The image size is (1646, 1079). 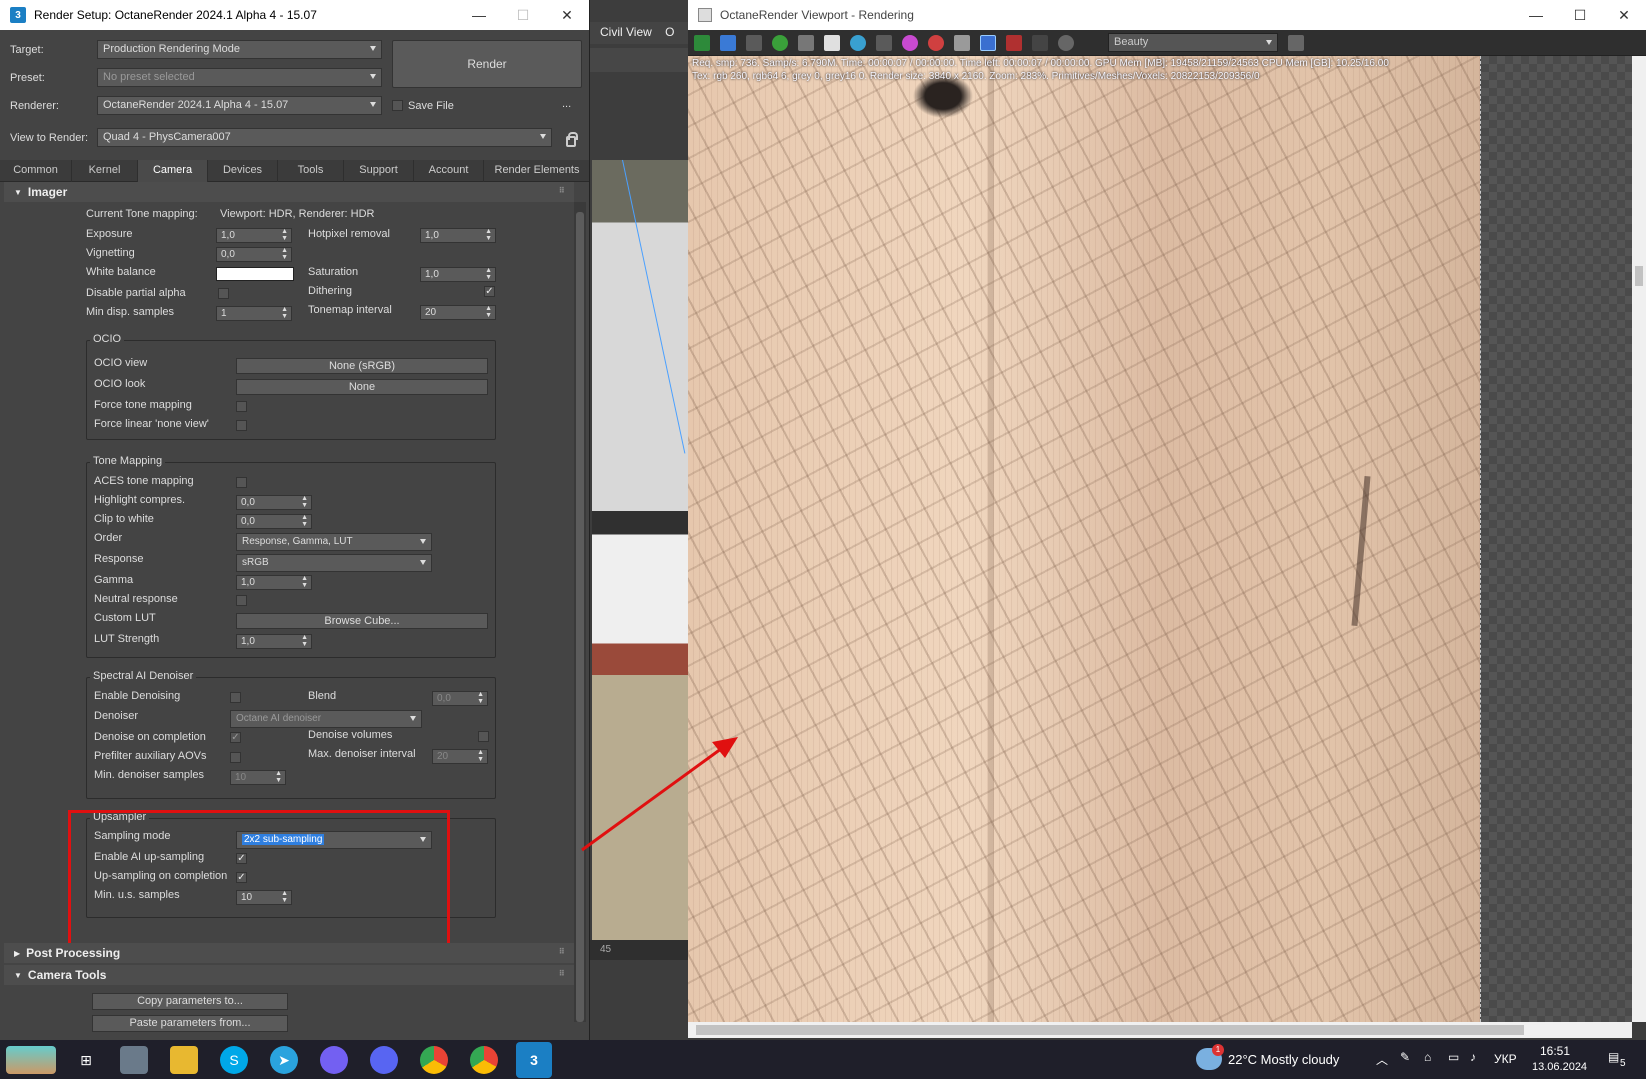 What do you see at coordinates (334, 1060) in the screenshot?
I see `viber-icon` at bounding box center [334, 1060].